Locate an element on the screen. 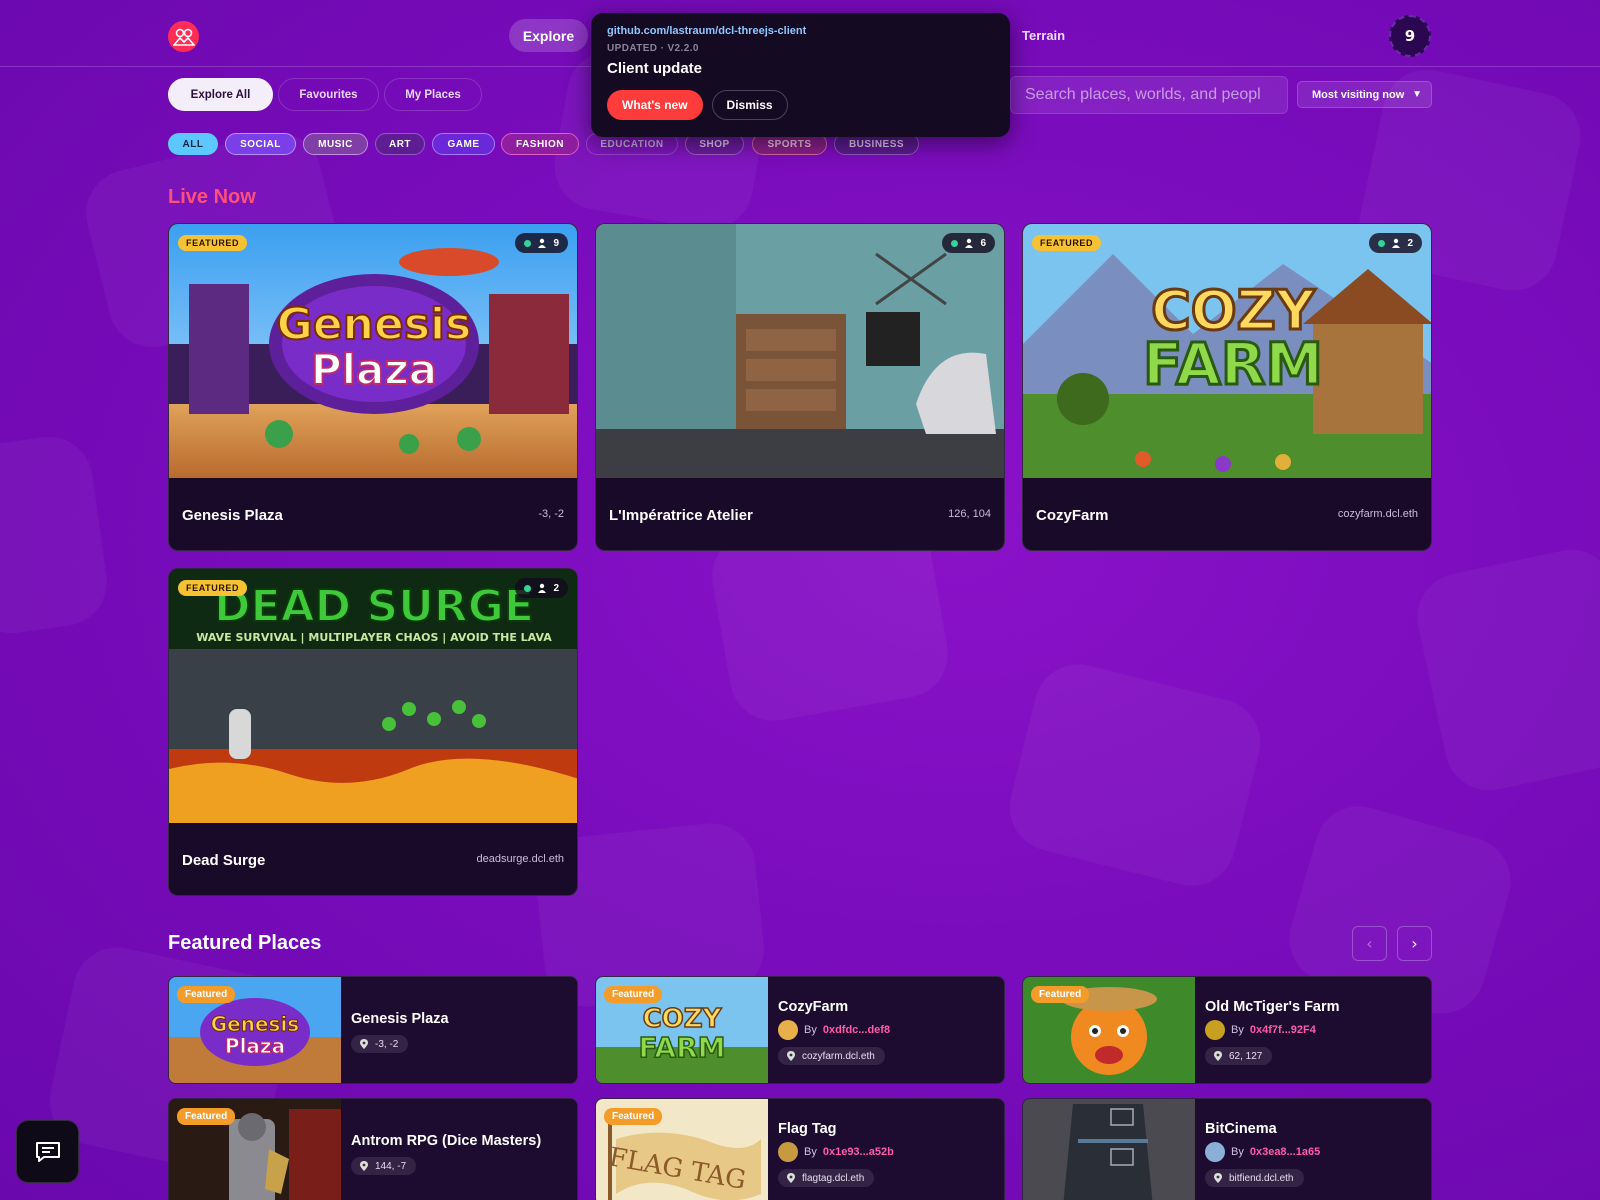  users-online-badge: 9 is located at coordinates (541, 243).